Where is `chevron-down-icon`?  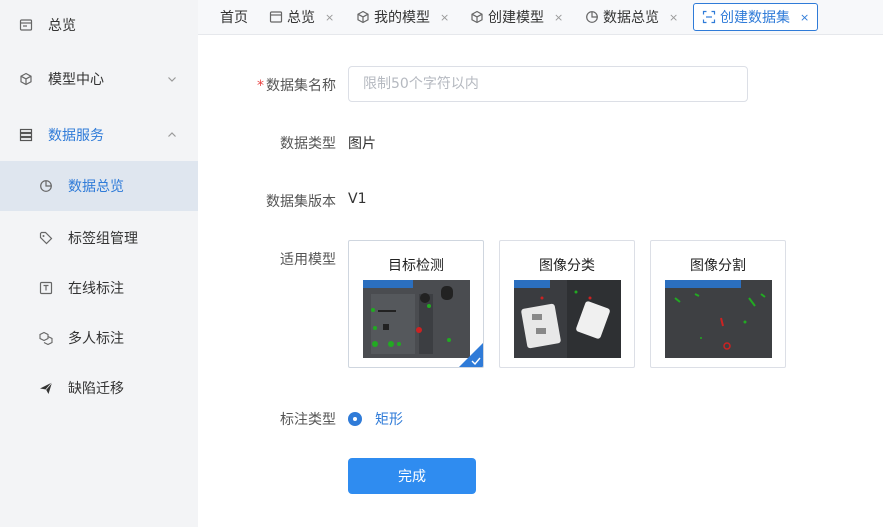
chevron-down-icon is located at coordinates (172, 79).